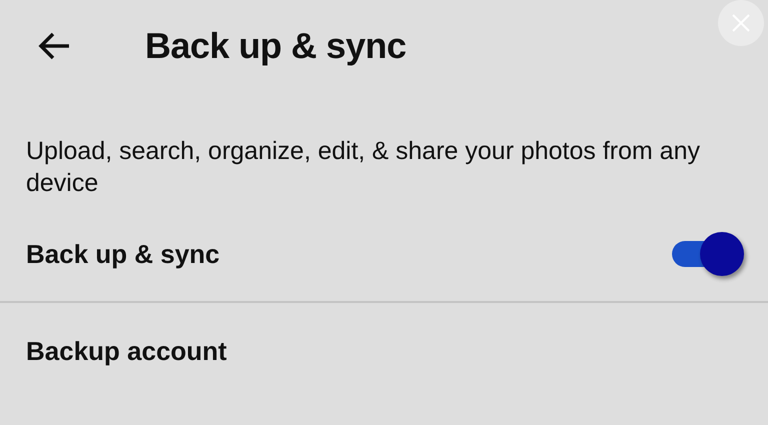  What do you see at coordinates (275, 46) in the screenshot?
I see `page-title: Back up & sync` at bounding box center [275, 46].